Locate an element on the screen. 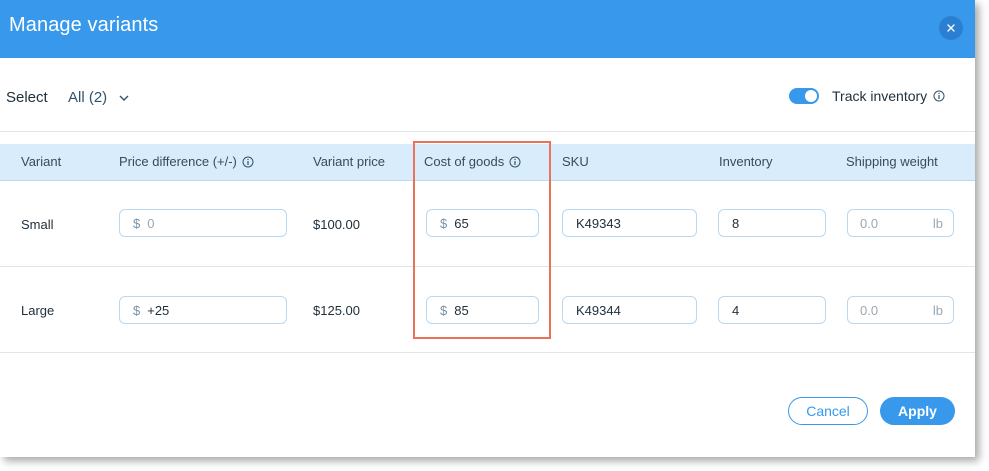  dialog-header: Manage variants is located at coordinates (487, 29).